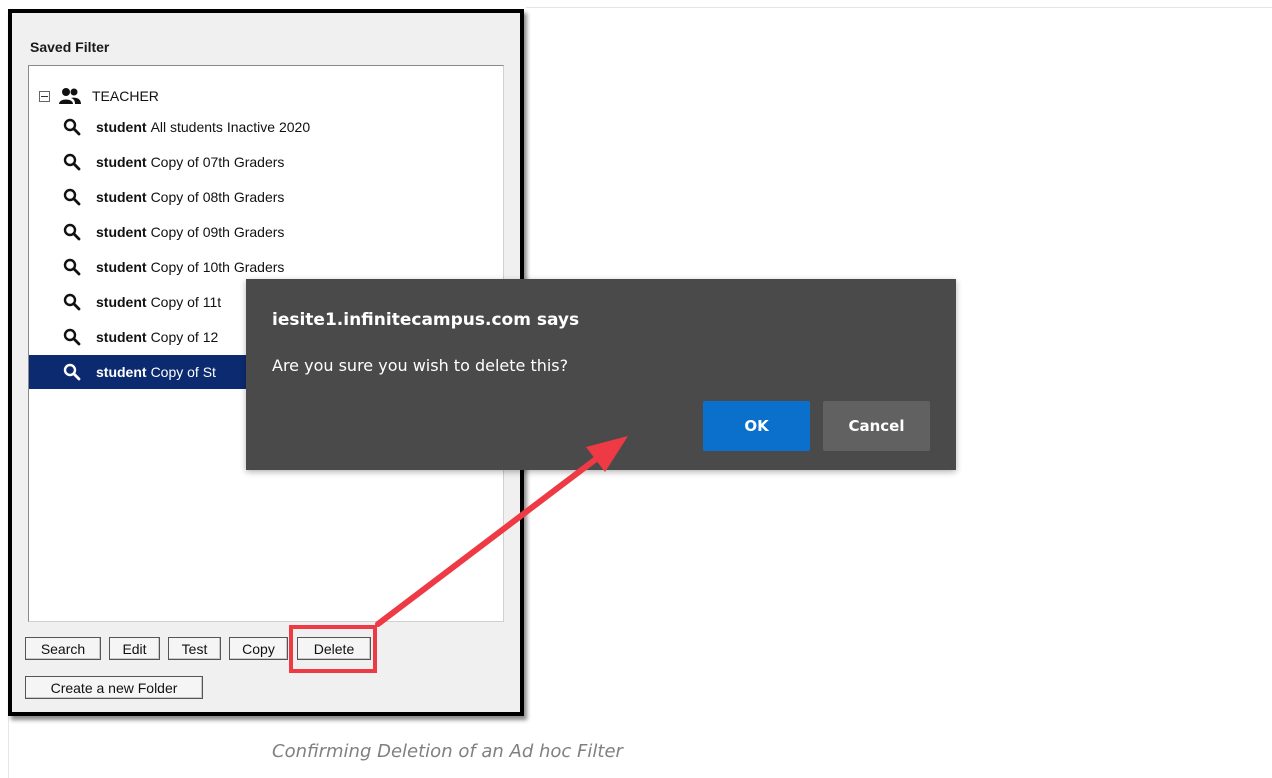 The width and height of the screenshot is (1272, 778). What do you see at coordinates (183, 372) in the screenshot?
I see `filter-name: Copy of St` at bounding box center [183, 372].